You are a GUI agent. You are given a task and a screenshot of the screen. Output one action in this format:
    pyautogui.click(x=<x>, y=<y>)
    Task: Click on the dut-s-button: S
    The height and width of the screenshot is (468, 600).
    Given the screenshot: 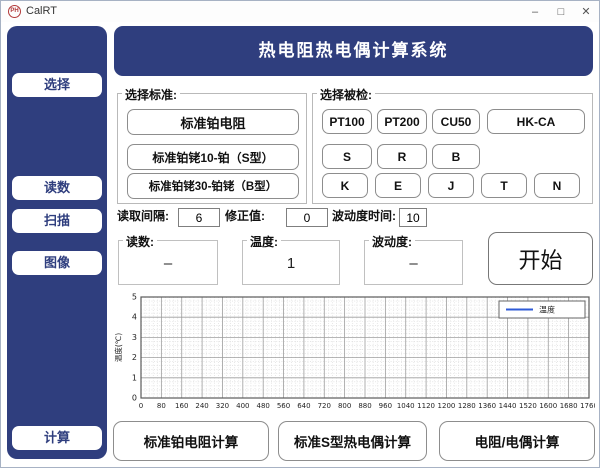 What is the action you would take?
    pyautogui.click(x=347, y=156)
    